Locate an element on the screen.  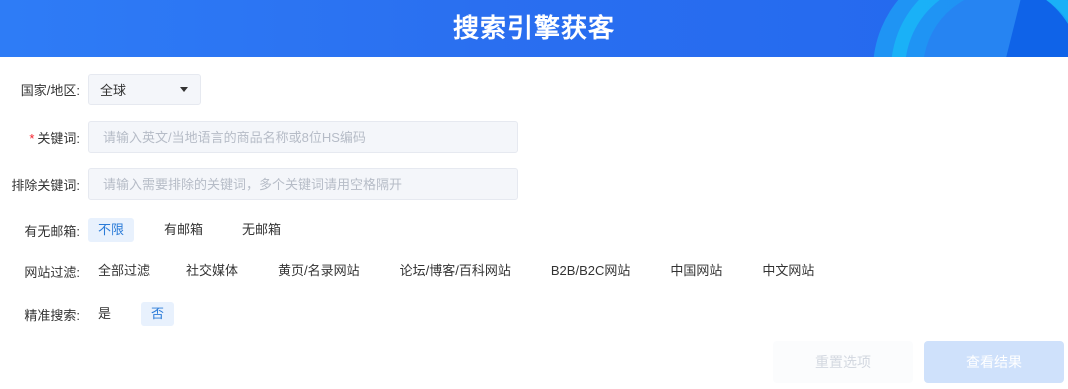
keyword-label-text: 关键词: is located at coordinates (58, 138).